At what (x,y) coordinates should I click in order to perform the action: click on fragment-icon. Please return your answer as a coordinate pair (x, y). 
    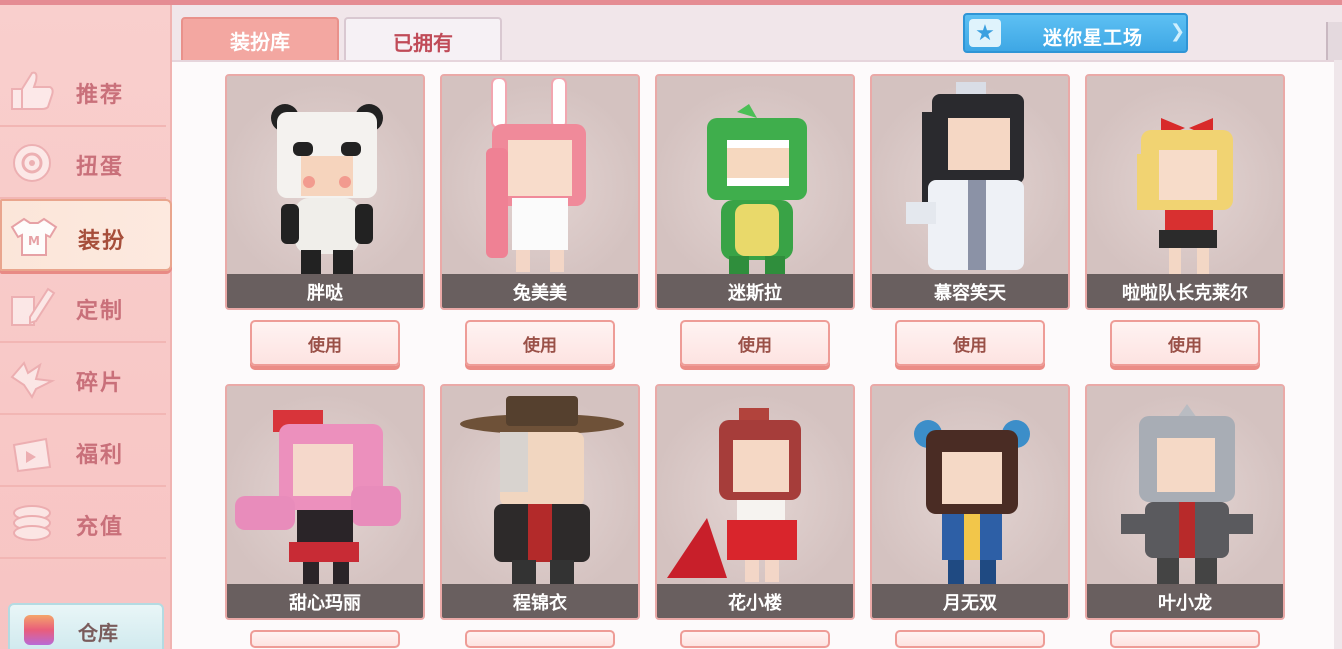
    Looking at the image, I should click on (33, 380).